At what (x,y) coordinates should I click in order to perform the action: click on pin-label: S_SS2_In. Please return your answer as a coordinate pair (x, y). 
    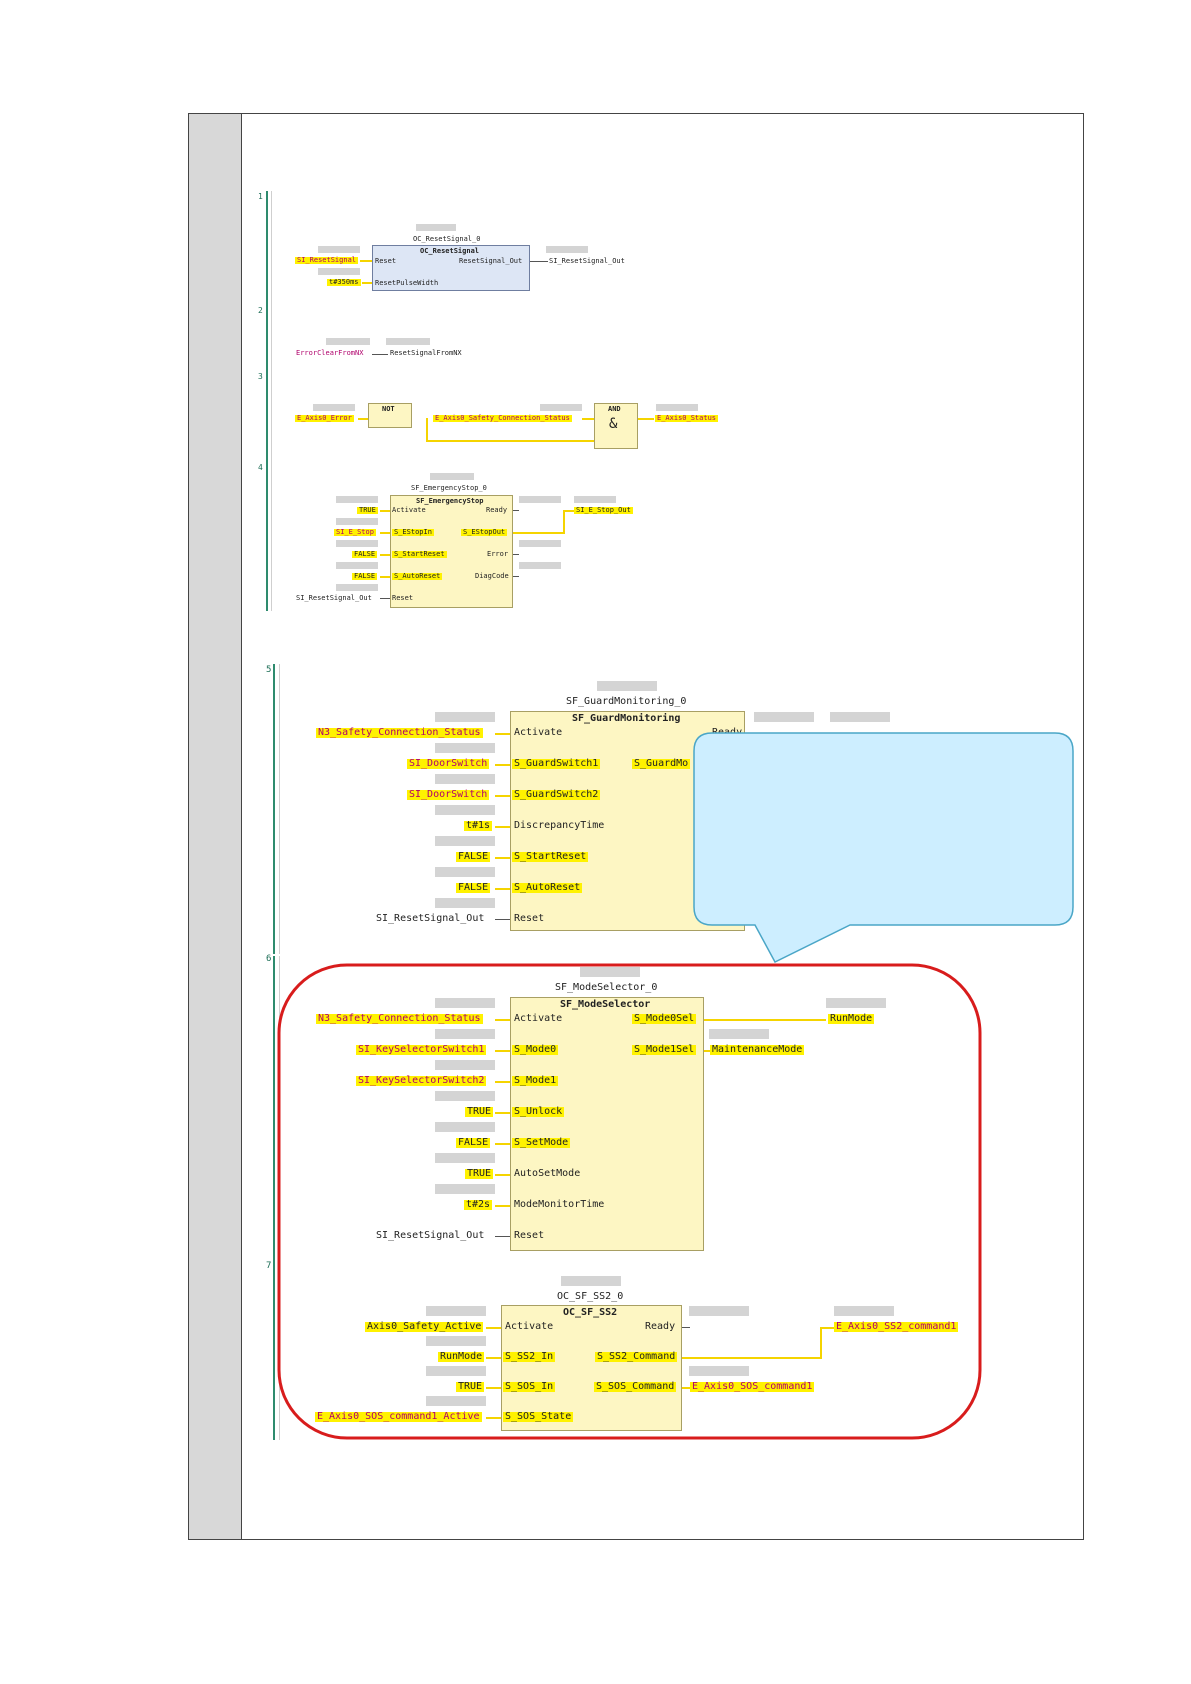
    Looking at the image, I should click on (529, 1356).